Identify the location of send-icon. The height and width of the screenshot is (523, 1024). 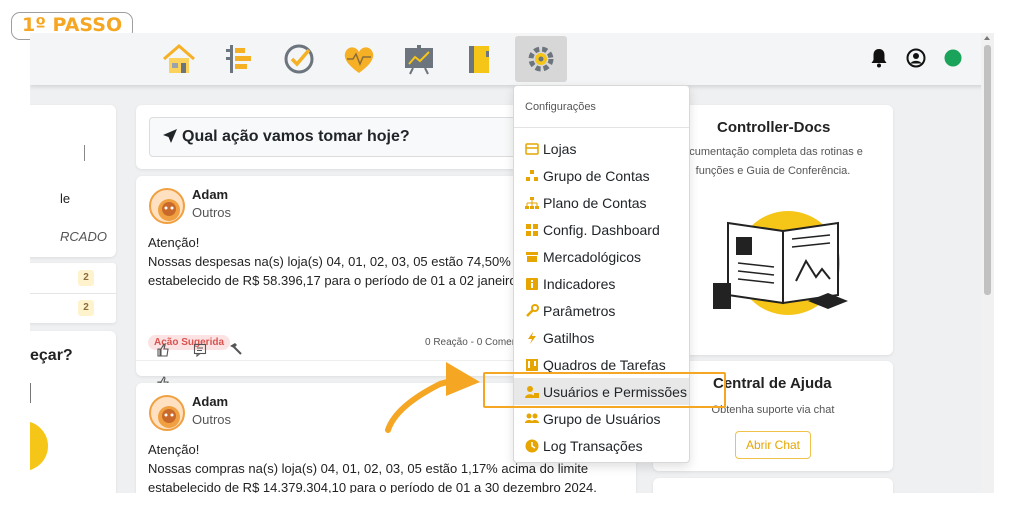
(170, 138).